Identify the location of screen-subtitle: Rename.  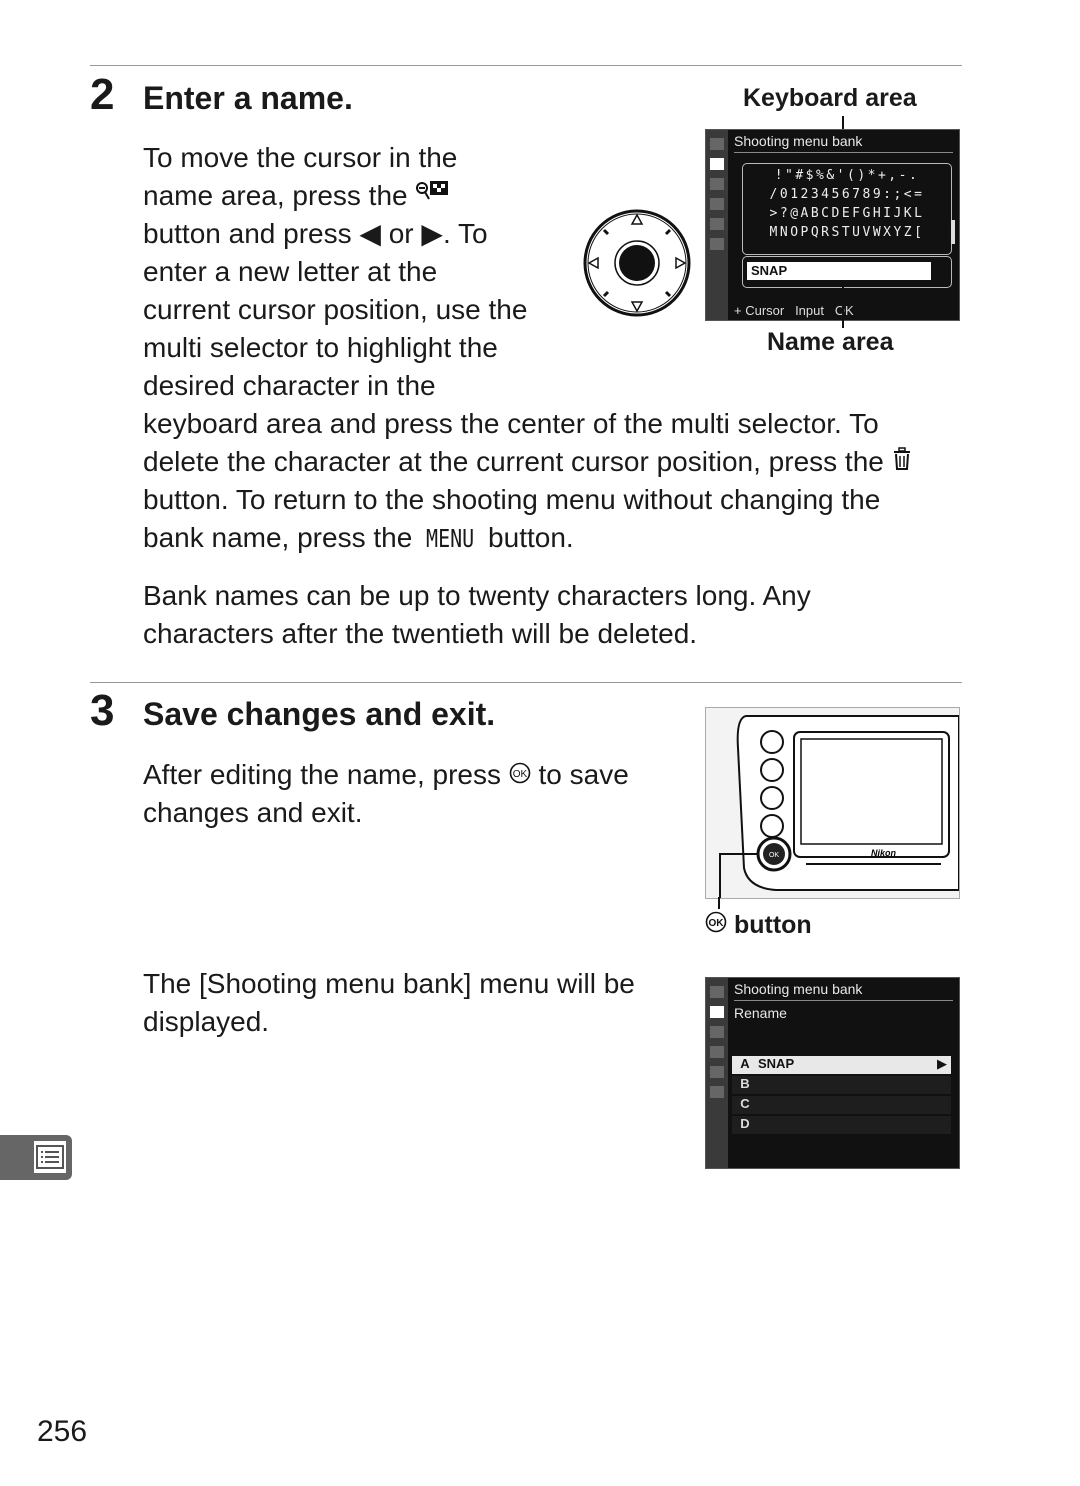
(760, 1013).